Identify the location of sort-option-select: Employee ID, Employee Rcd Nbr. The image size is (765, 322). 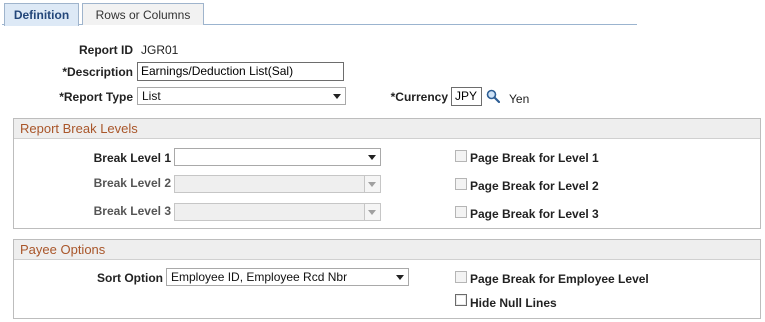
(287, 277).